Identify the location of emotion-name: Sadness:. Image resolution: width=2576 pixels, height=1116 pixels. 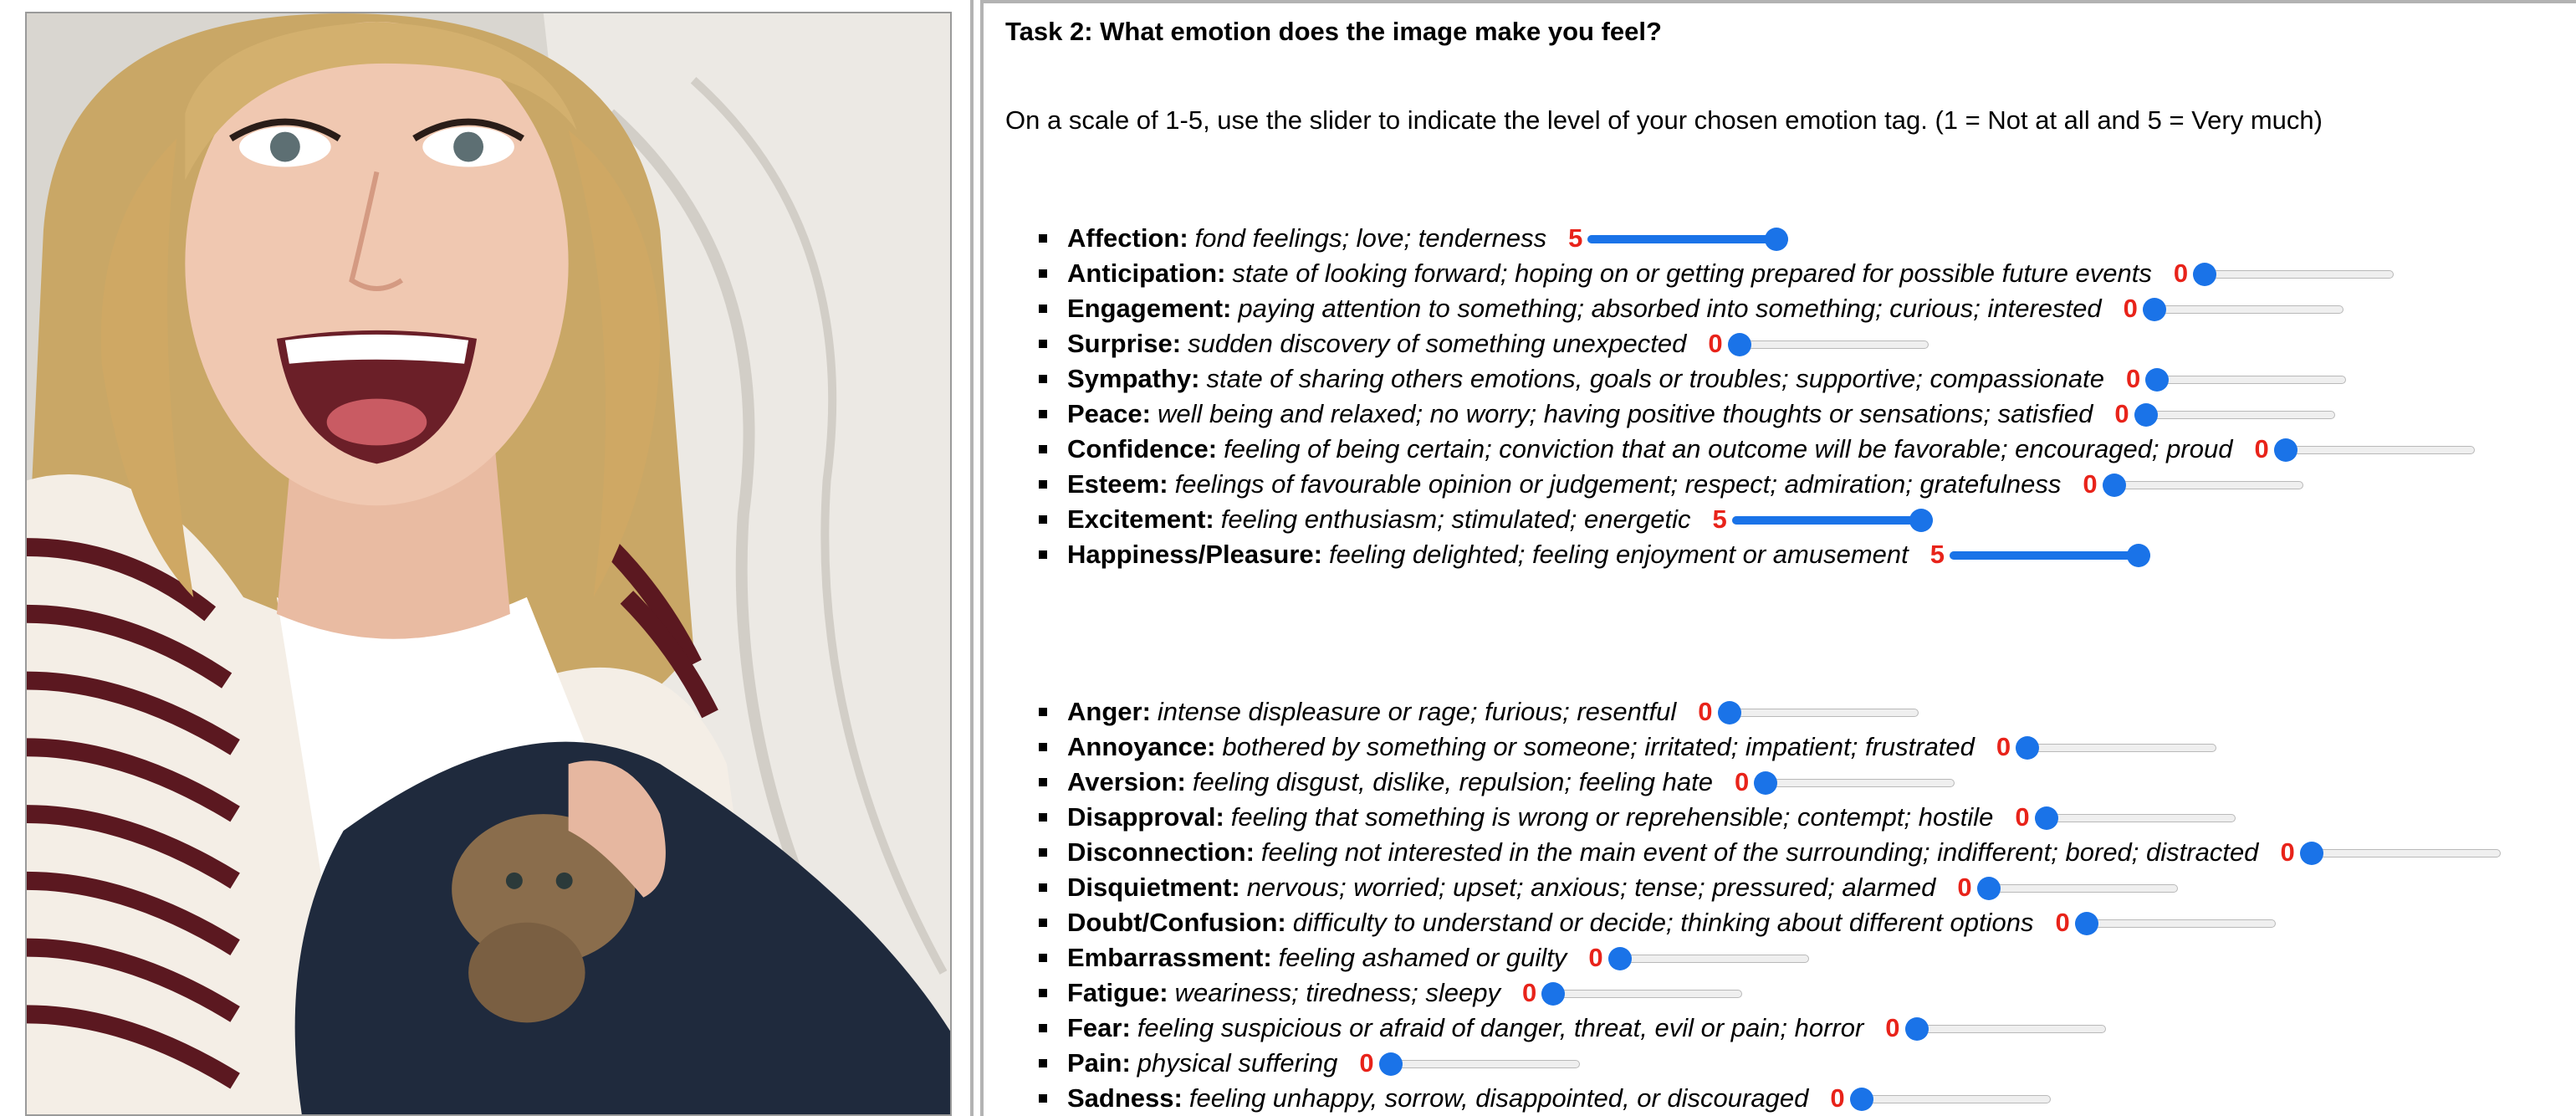
(1125, 1098).